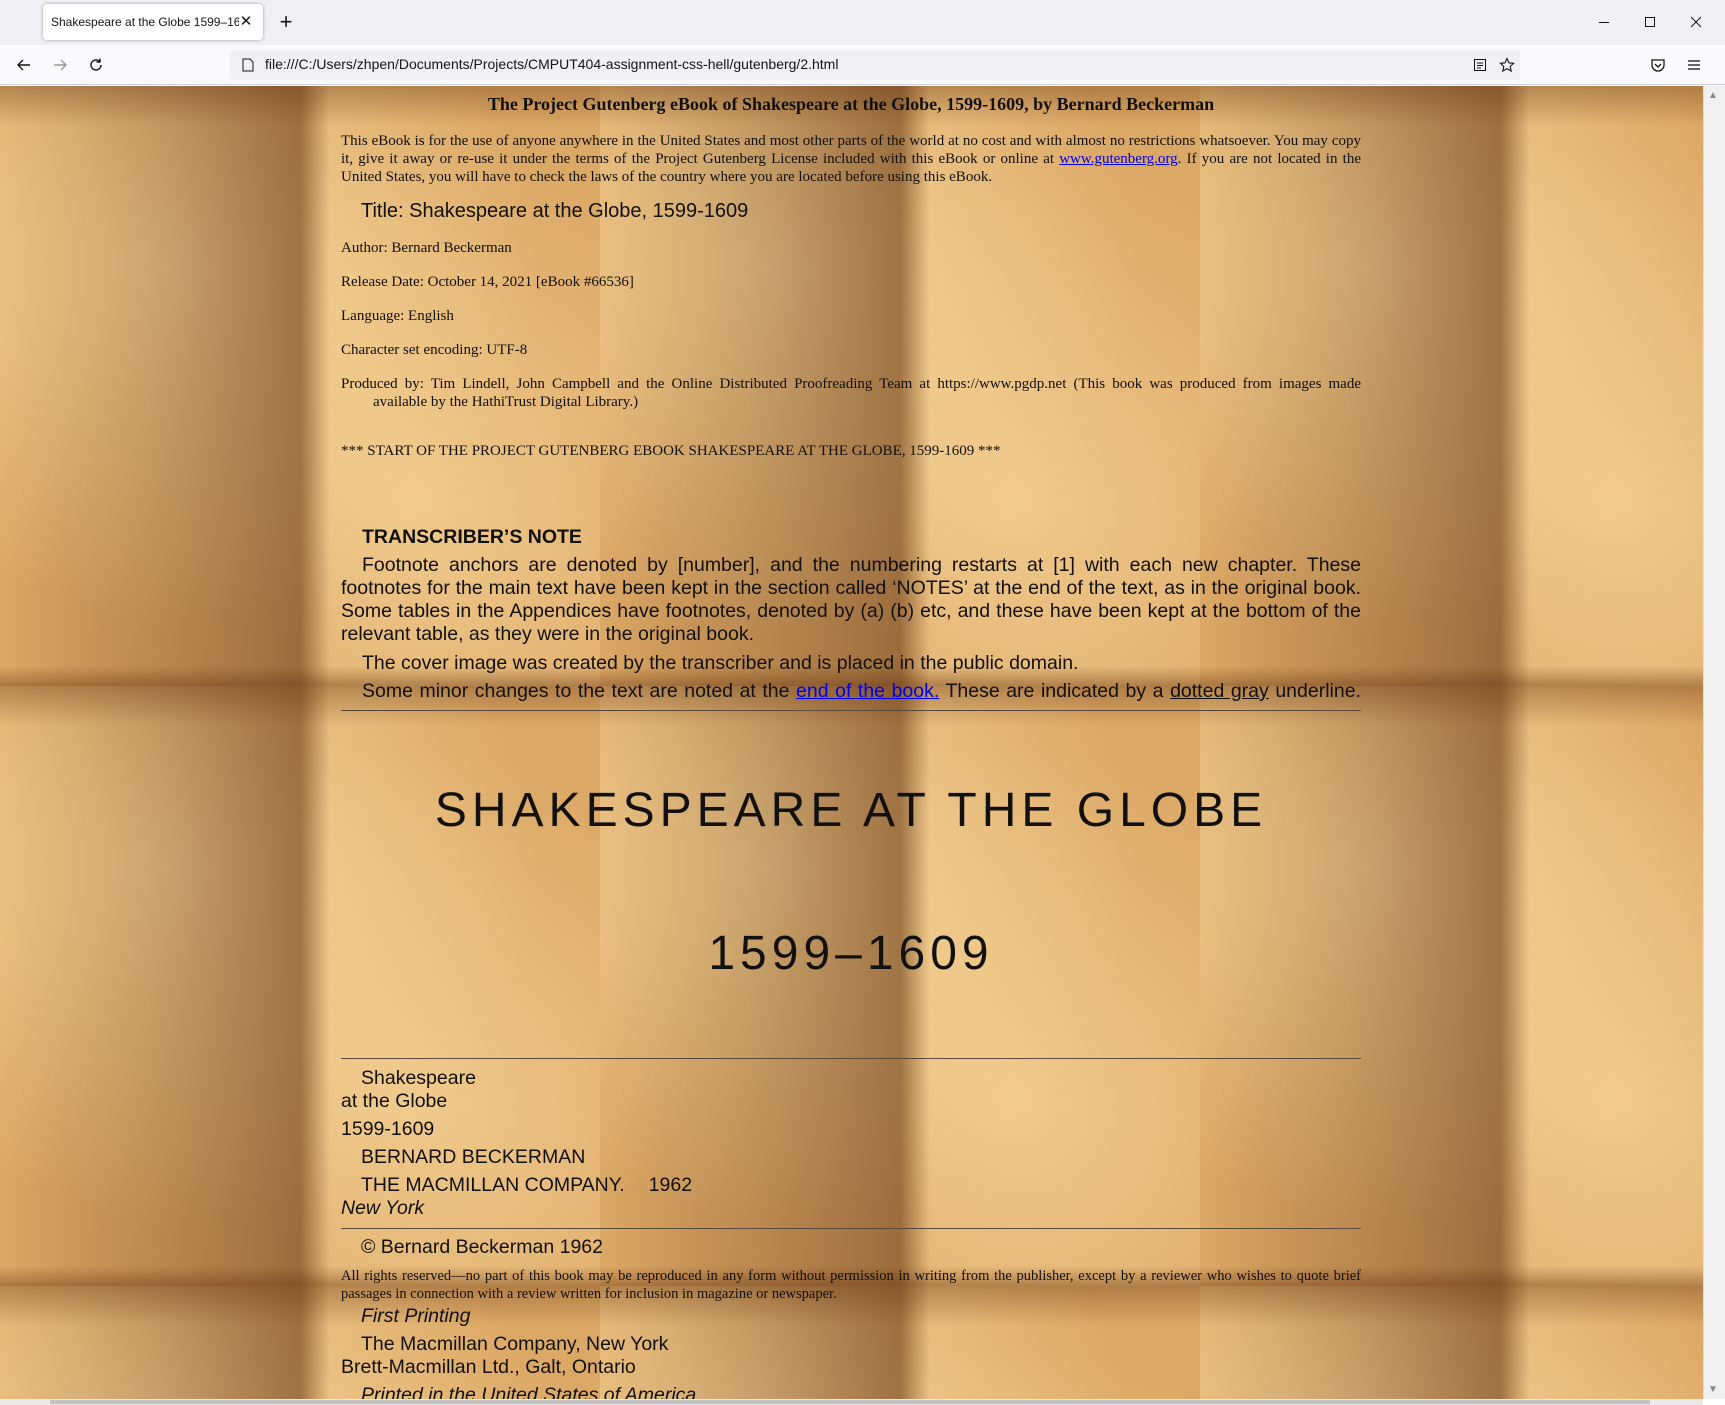 The width and height of the screenshot is (1725, 1405). What do you see at coordinates (867, 691) in the screenshot?
I see `end-of-book-link: end of the book.` at bounding box center [867, 691].